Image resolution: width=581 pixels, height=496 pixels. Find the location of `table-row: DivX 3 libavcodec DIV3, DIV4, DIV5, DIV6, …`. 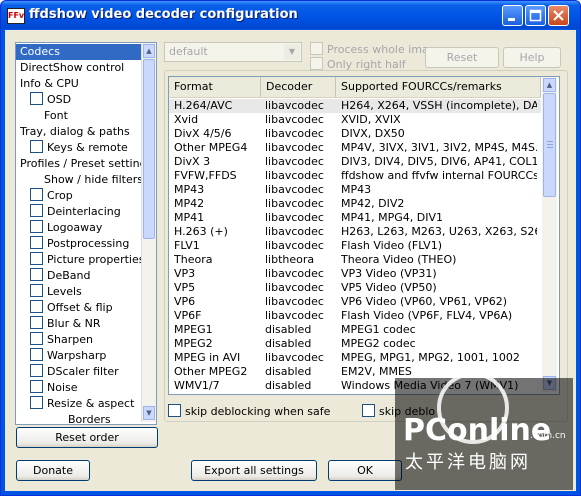

table-row: DivX 3 libavcodec DIV3, DIV4, DIV5, DIV6, … is located at coordinates (355, 162).